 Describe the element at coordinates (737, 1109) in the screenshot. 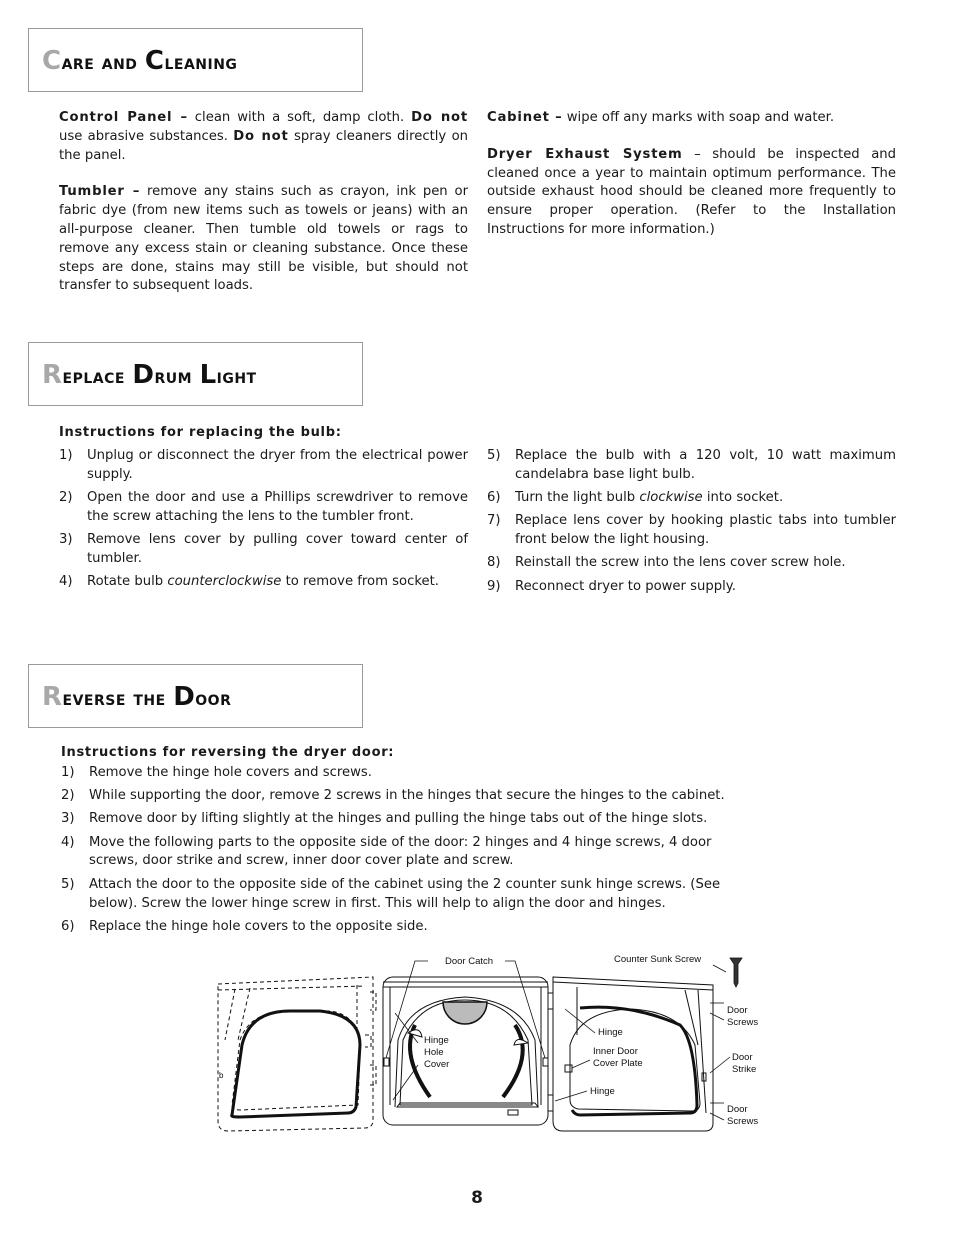

I see `label-door-screws-bottom-1: Door` at that location.